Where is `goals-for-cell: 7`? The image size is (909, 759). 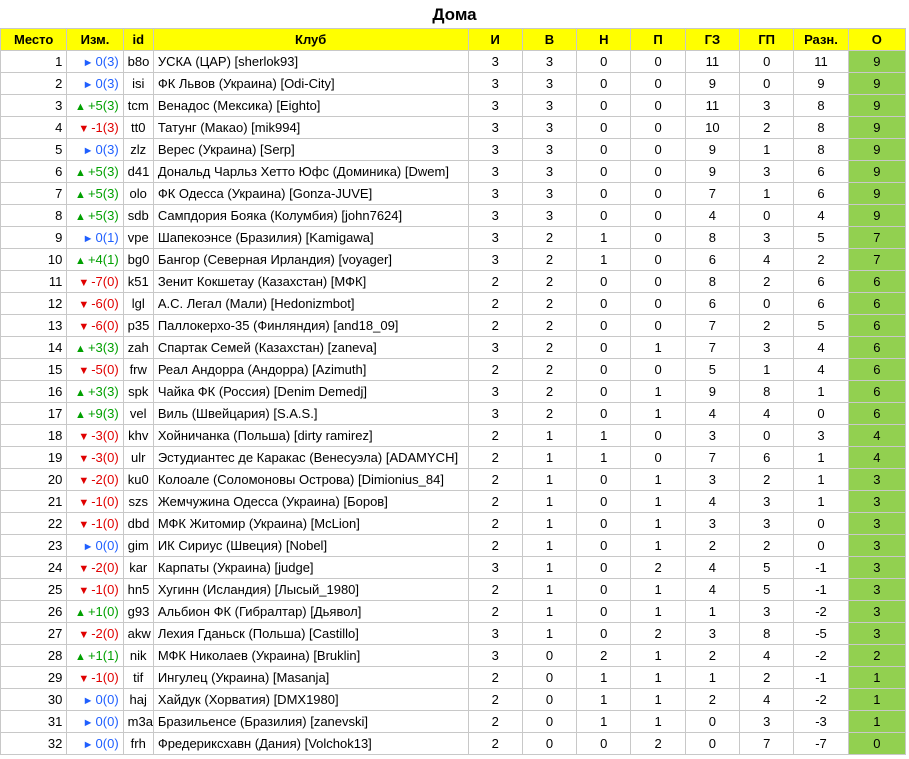 goals-for-cell: 7 is located at coordinates (712, 325).